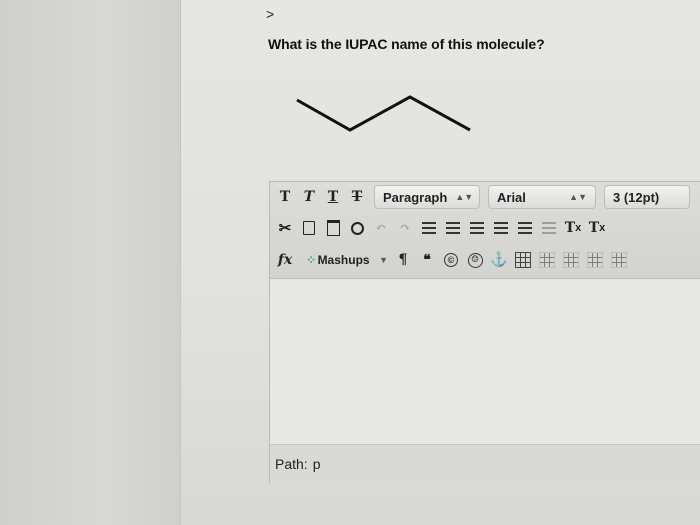  I want to click on dropdown-arrow-icon: ▼, so click(383, 260).